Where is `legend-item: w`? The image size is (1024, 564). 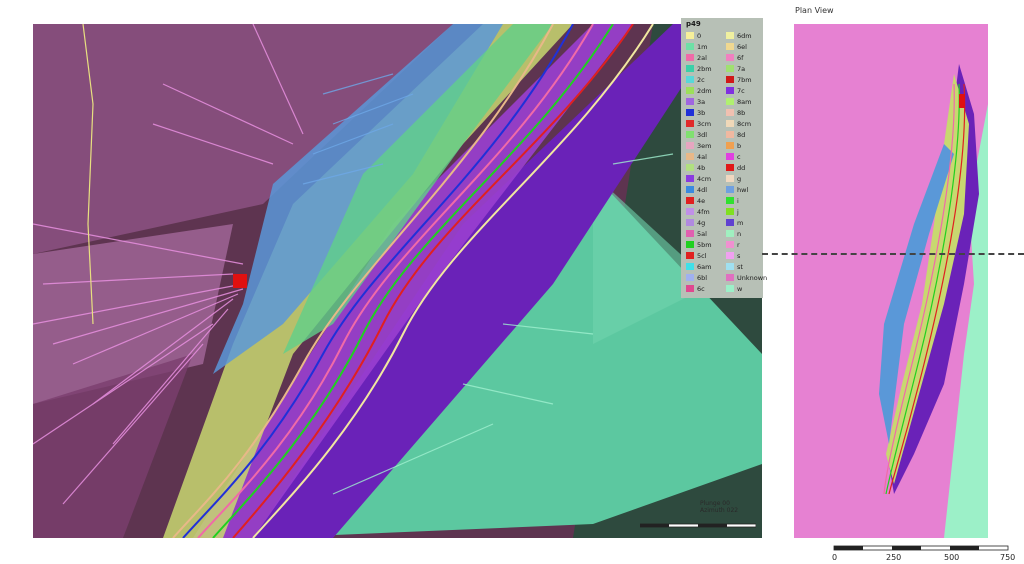
legend-item: w is located at coordinates (734, 288).